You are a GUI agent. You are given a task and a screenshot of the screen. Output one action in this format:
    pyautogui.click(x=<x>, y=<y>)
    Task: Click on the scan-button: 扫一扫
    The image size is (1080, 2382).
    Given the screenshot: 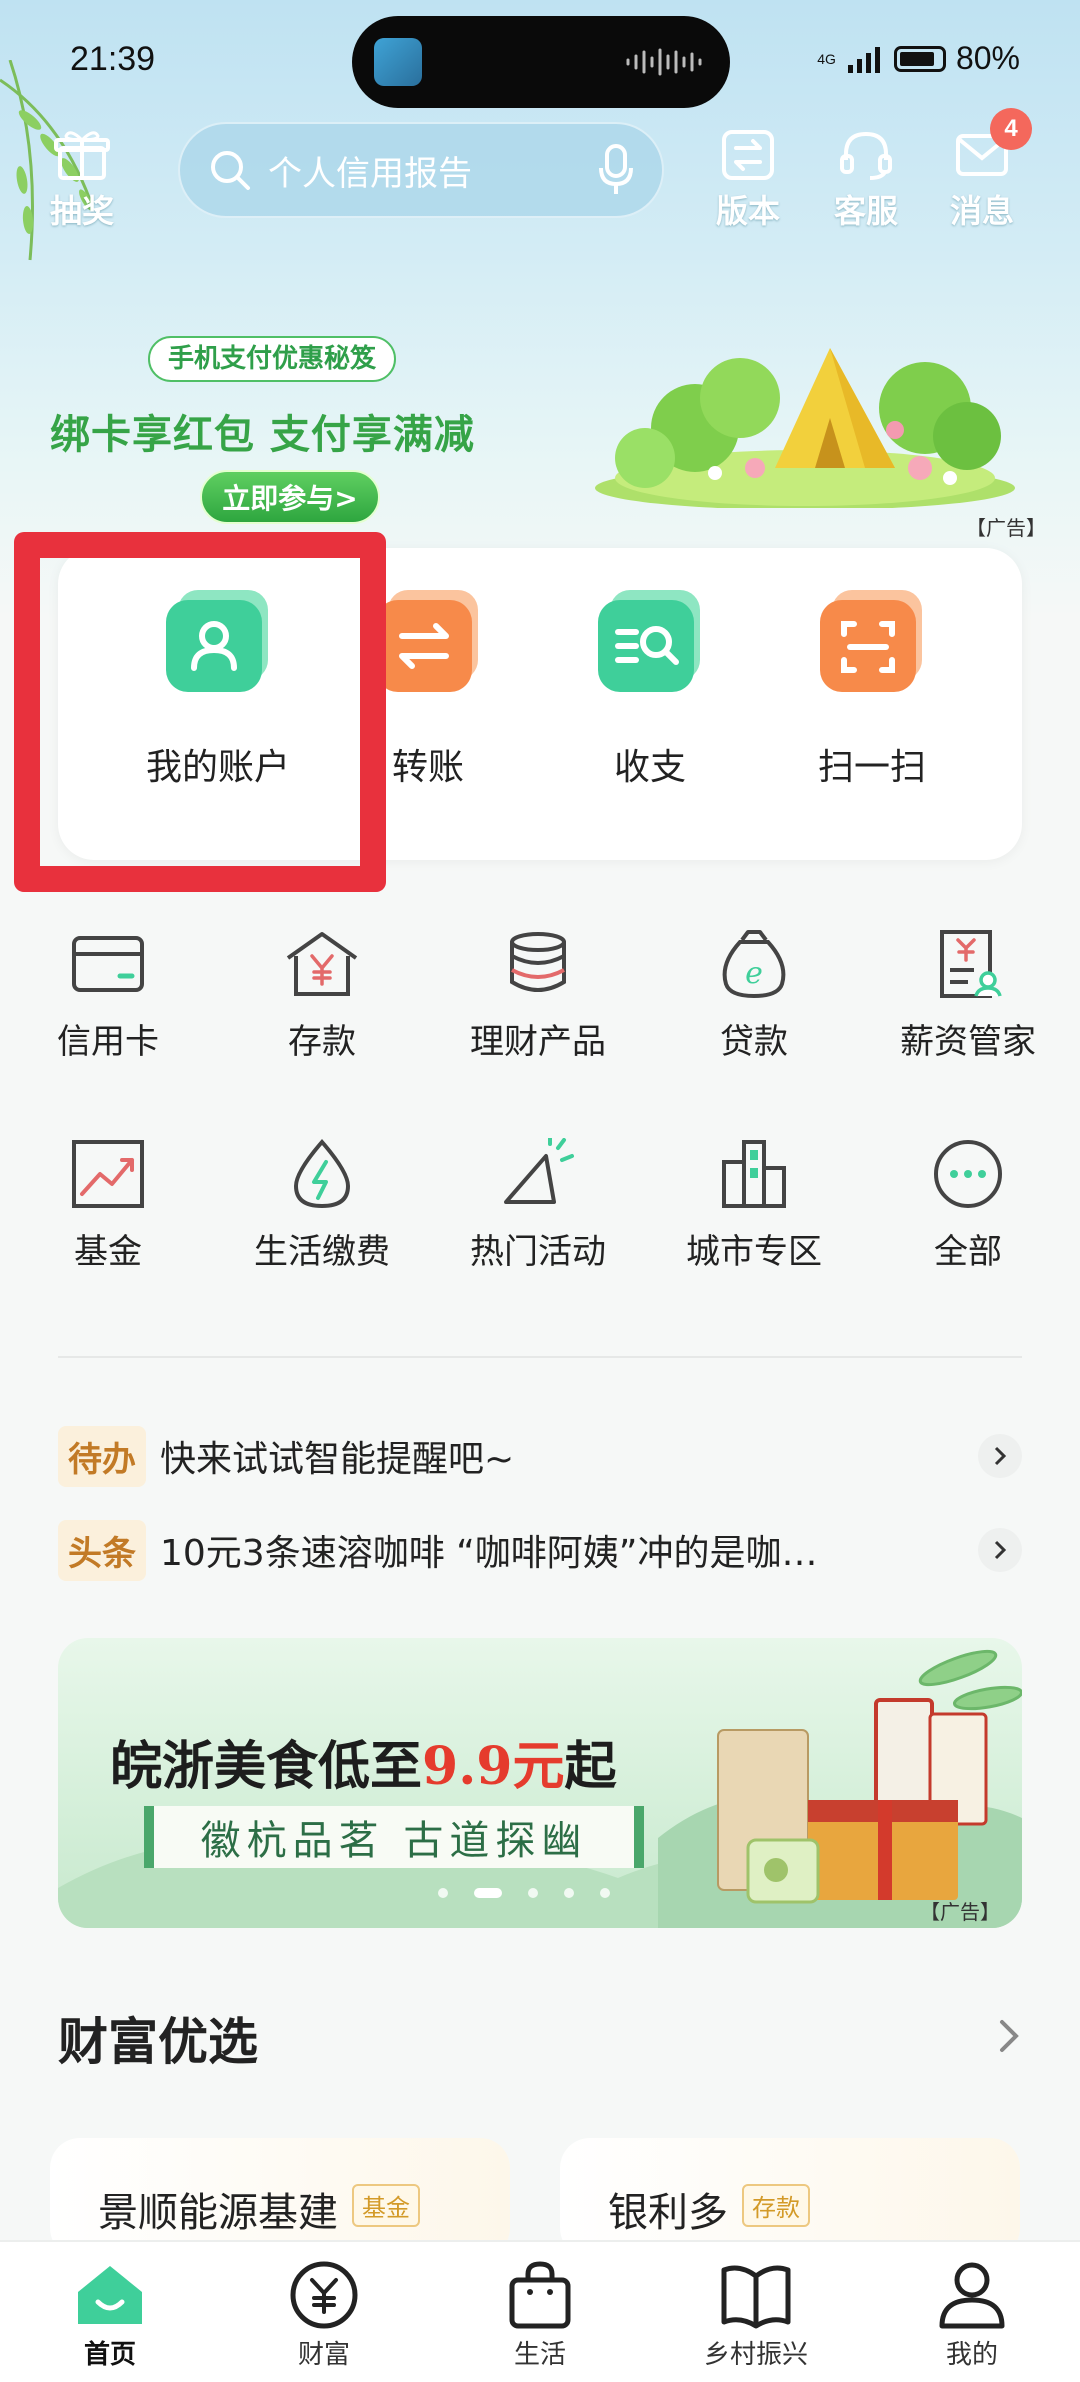 What is the action you would take?
    pyautogui.click(x=872, y=687)
    